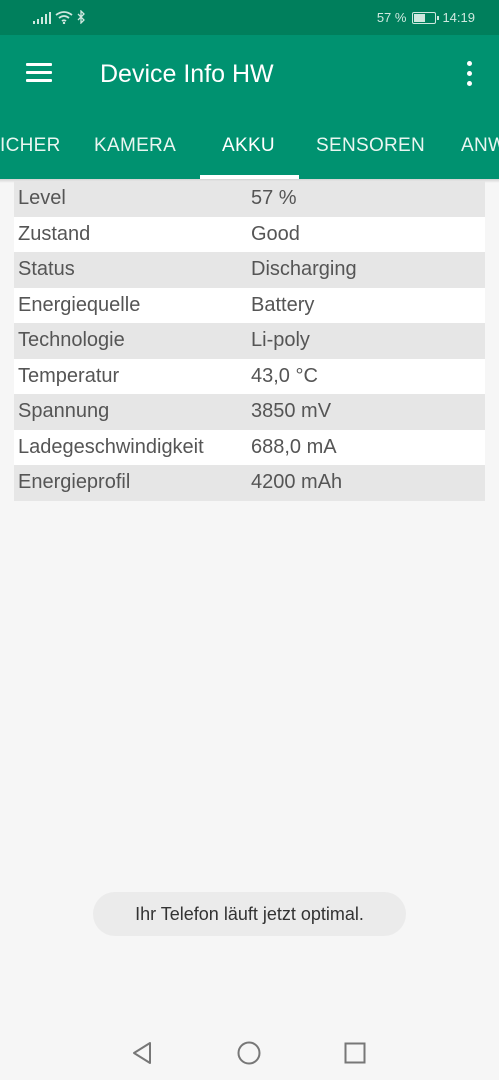 Image resolution: width=499 pixels, height=1080 pixels. What do you see at coordinates (249, 914) in the screenshot?
I see `toast-message: Ihr Telefon läuft jetzt optimal.` at bounding box center [249, 914].